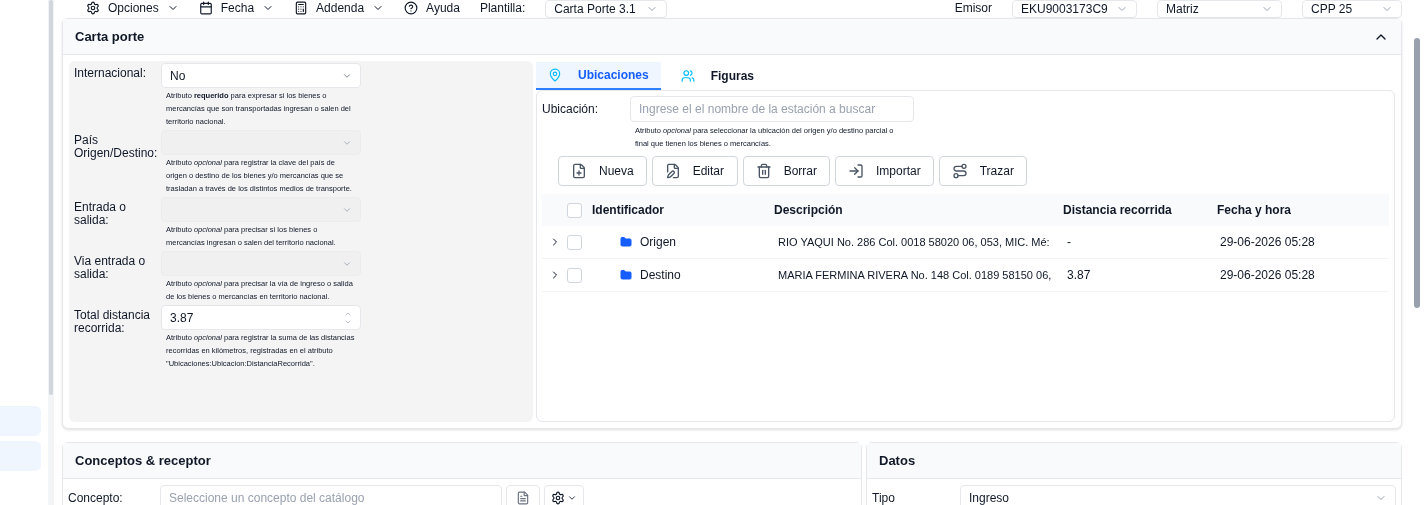  I want to click on menu-button: Fecha, so click(236, 8).